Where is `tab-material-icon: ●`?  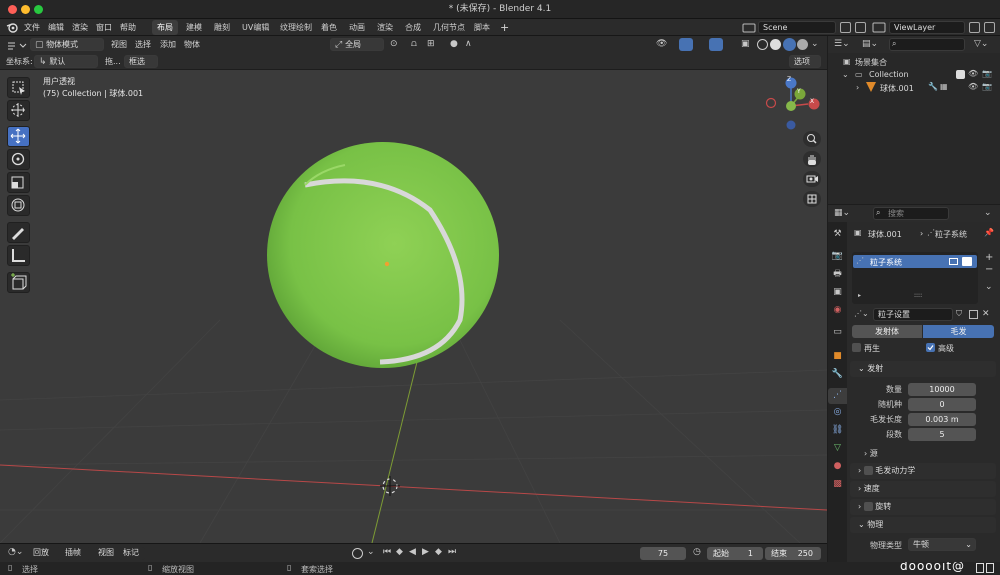 tab-material-icon: ● is located at coordinates (837, 470).